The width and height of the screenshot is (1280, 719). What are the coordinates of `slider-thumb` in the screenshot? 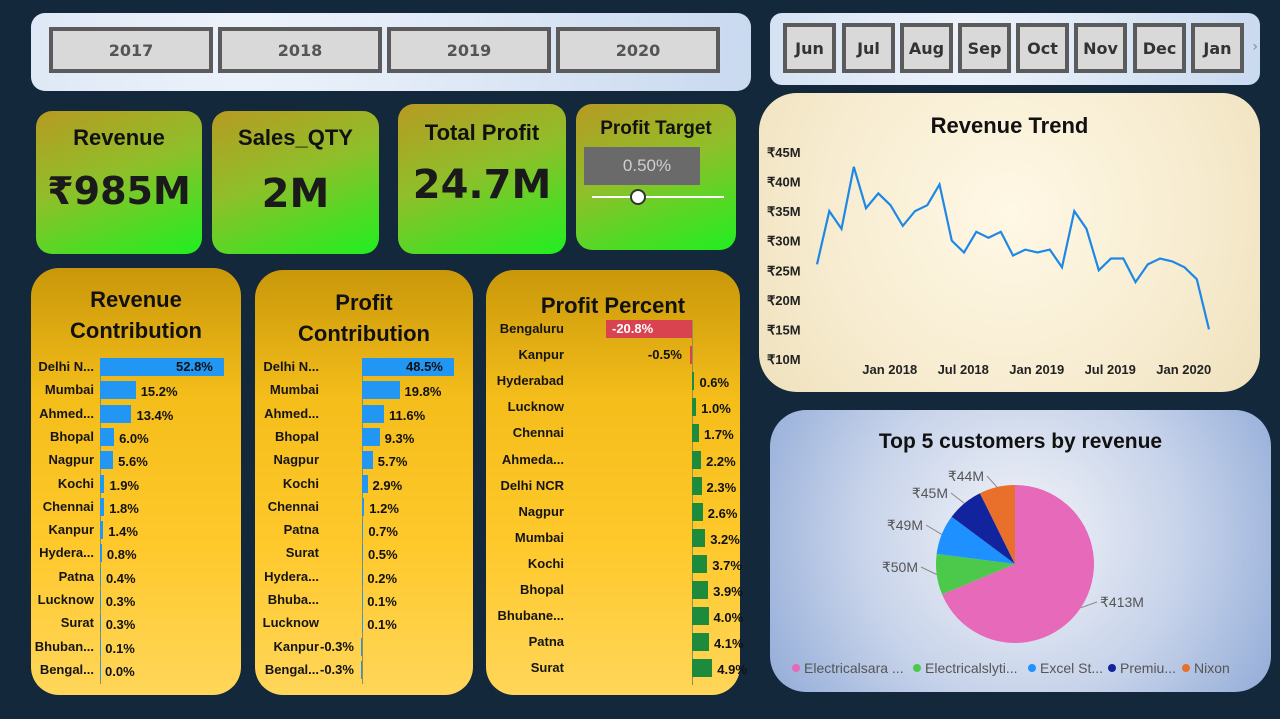 It's located at (638, 197).